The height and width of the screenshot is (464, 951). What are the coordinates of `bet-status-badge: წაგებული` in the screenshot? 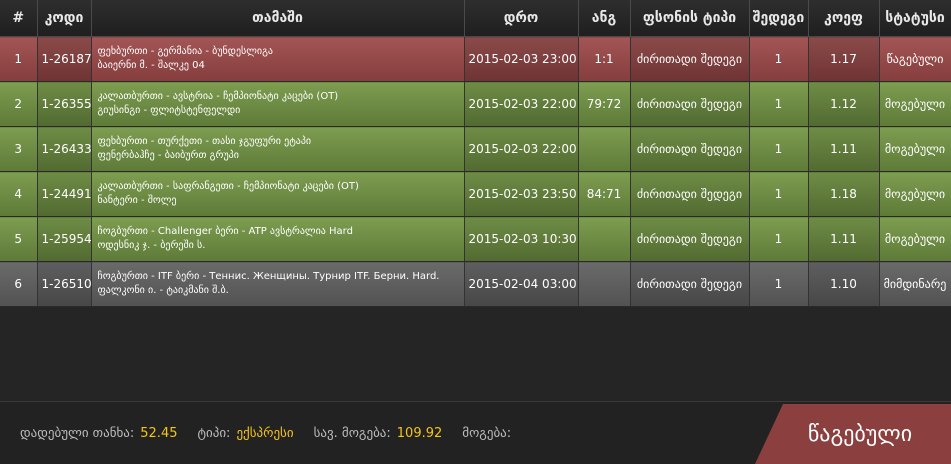 It's located at (853, 434).